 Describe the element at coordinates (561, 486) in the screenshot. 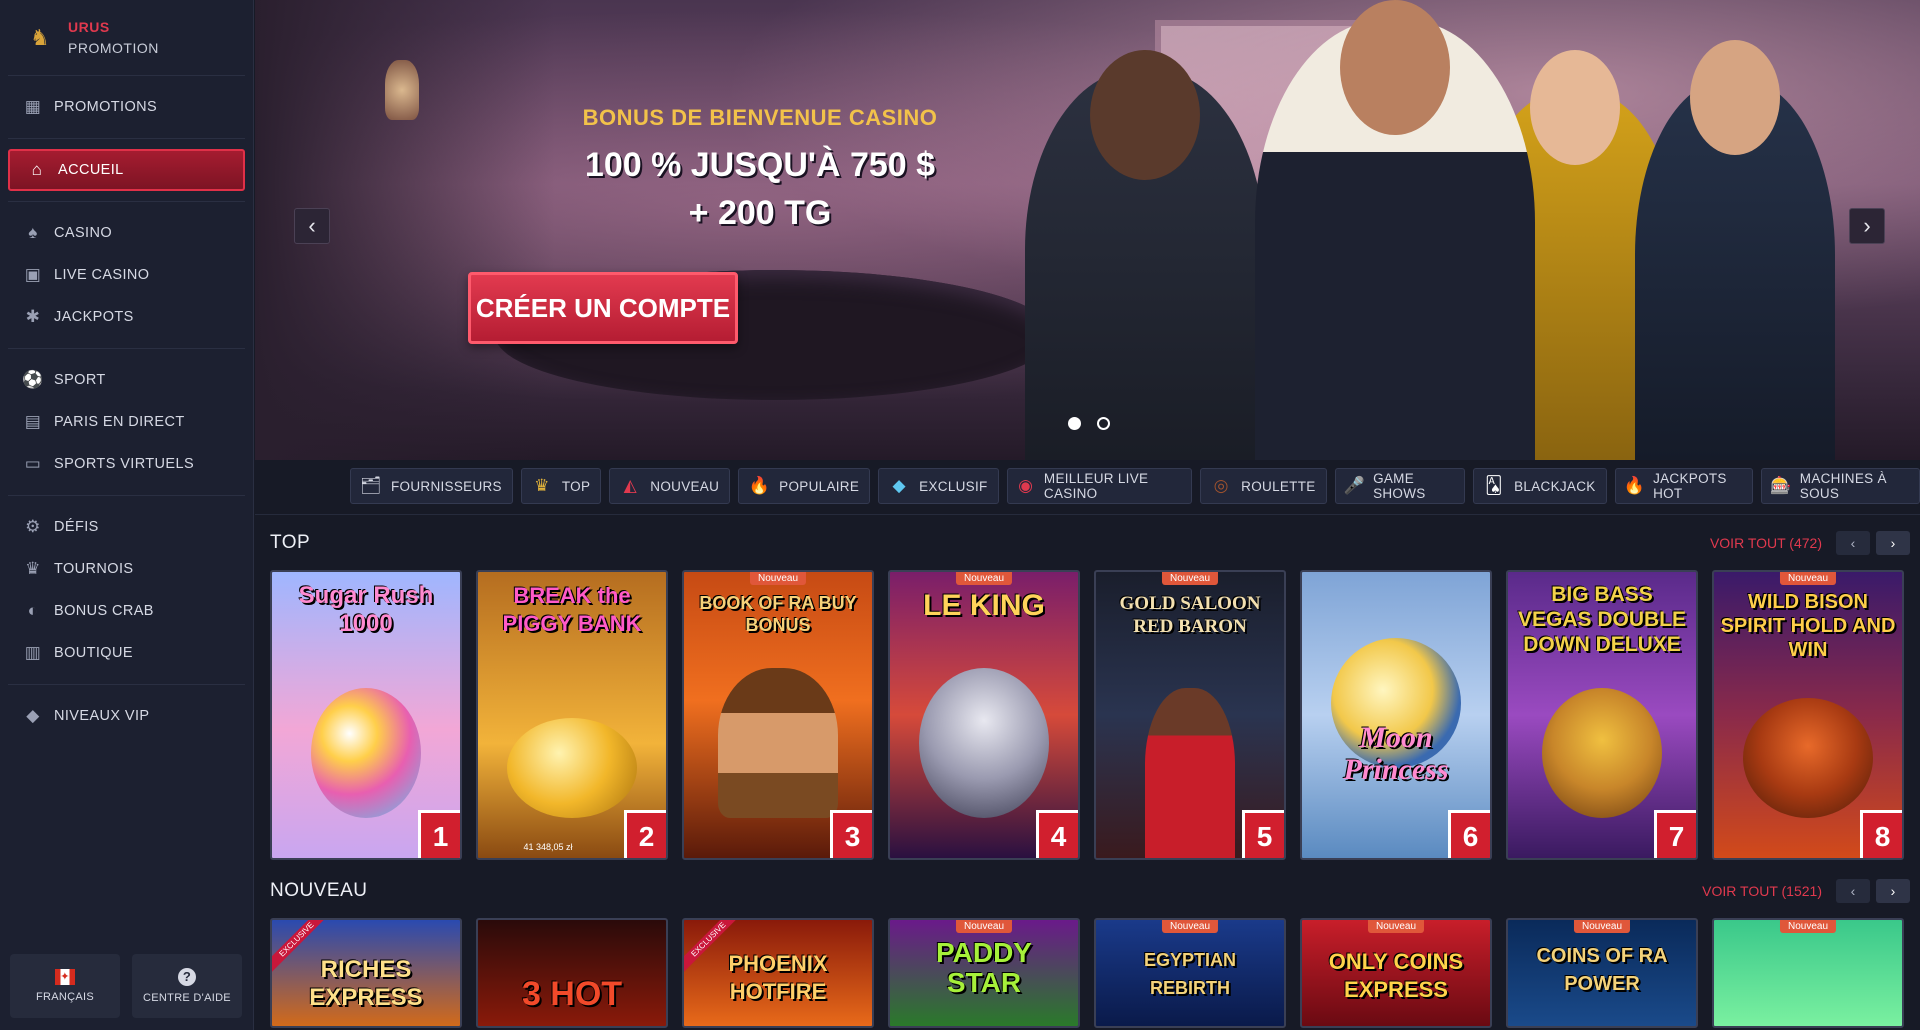

I see `category-top: ♛ TOP` at that location.